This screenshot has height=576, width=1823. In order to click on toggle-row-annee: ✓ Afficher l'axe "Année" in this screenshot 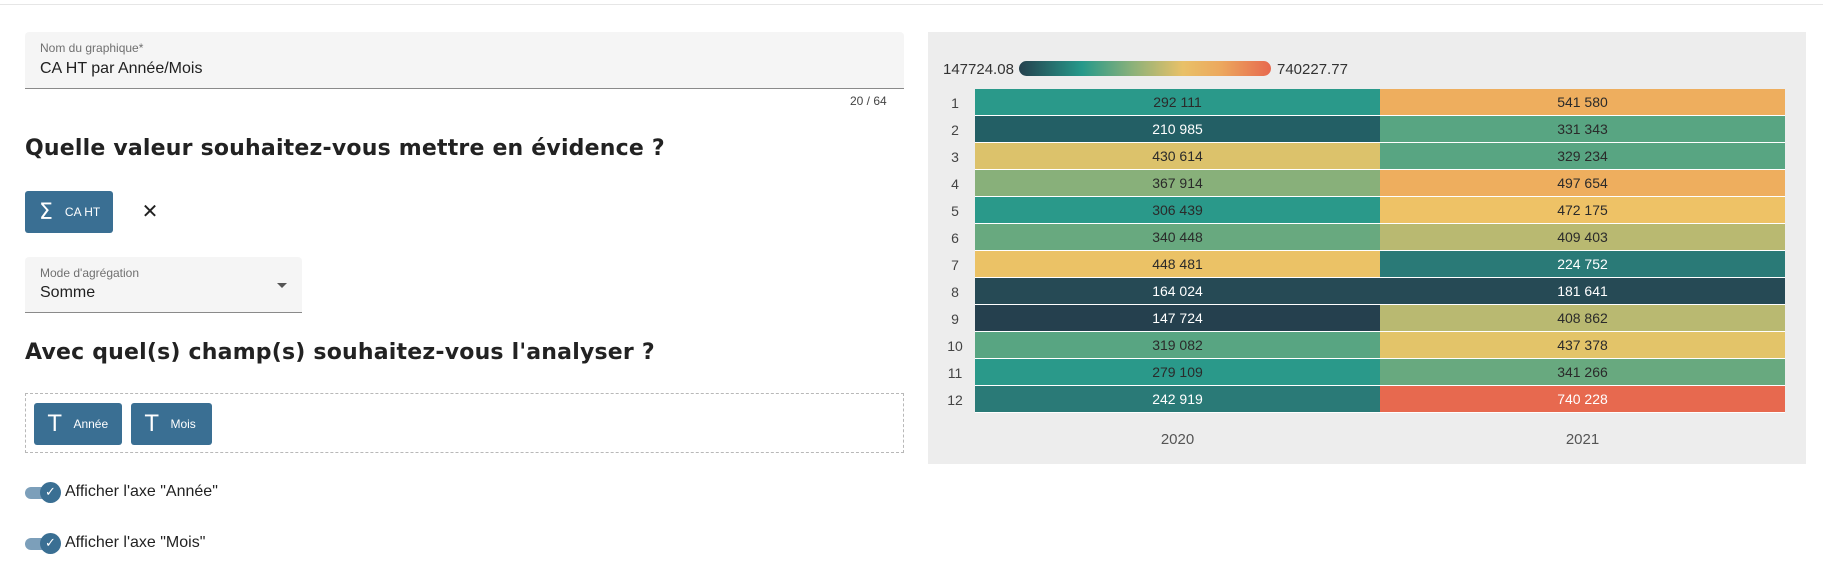, I will do `click(121, 492)`.